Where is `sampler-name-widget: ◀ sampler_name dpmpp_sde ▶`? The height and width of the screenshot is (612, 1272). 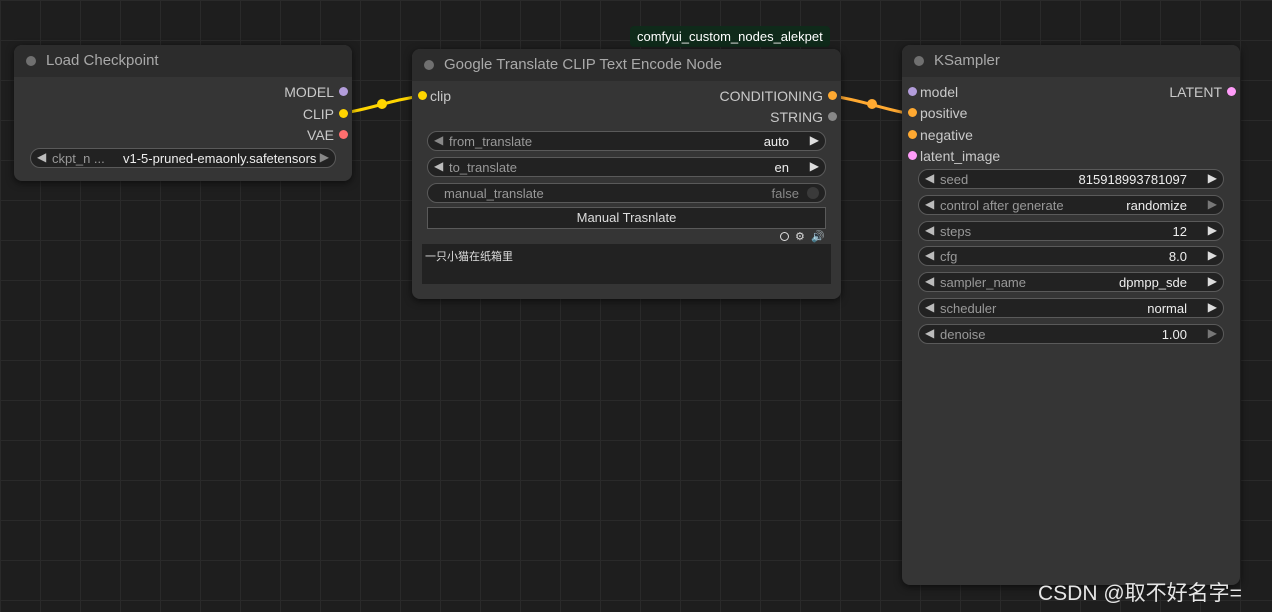 sampler-name-widget: ◀ sampler_name dpmpp_sde ▶ is located at coordinates (1071, 282).